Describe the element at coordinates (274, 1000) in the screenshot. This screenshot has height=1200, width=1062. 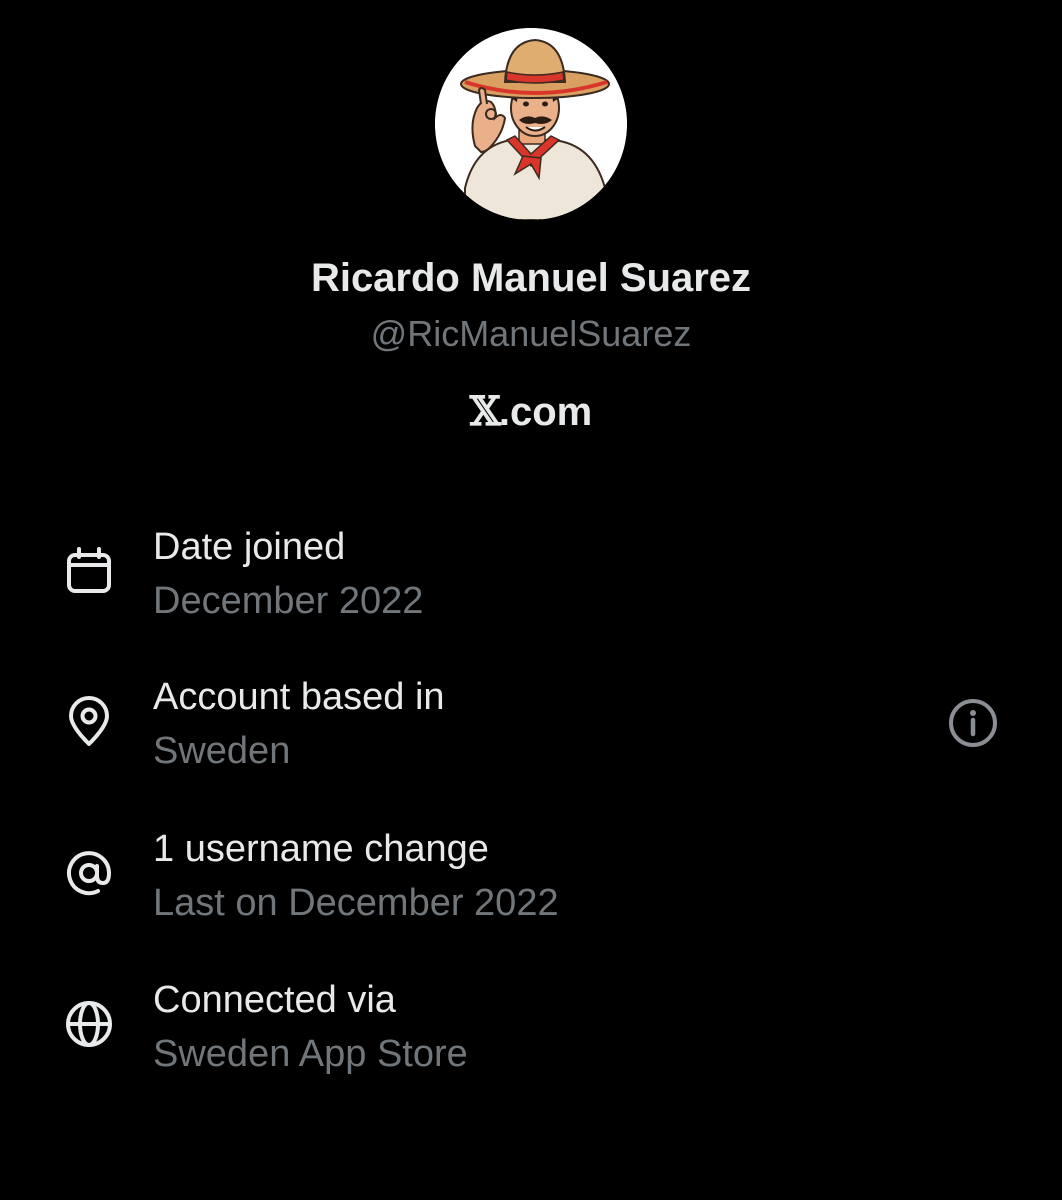
I see `info-label: Connected via` at that location.